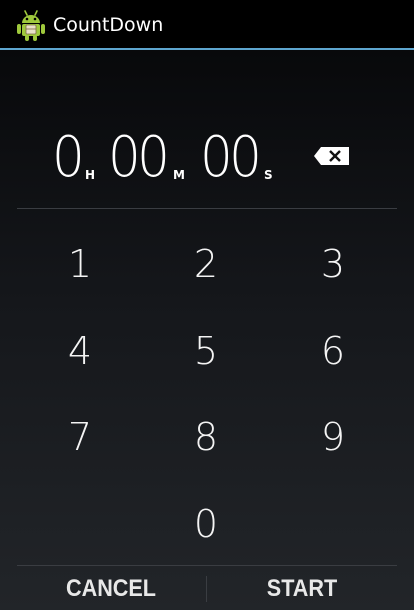  I want to click on seconds-digits: 00, so click(231, 157).